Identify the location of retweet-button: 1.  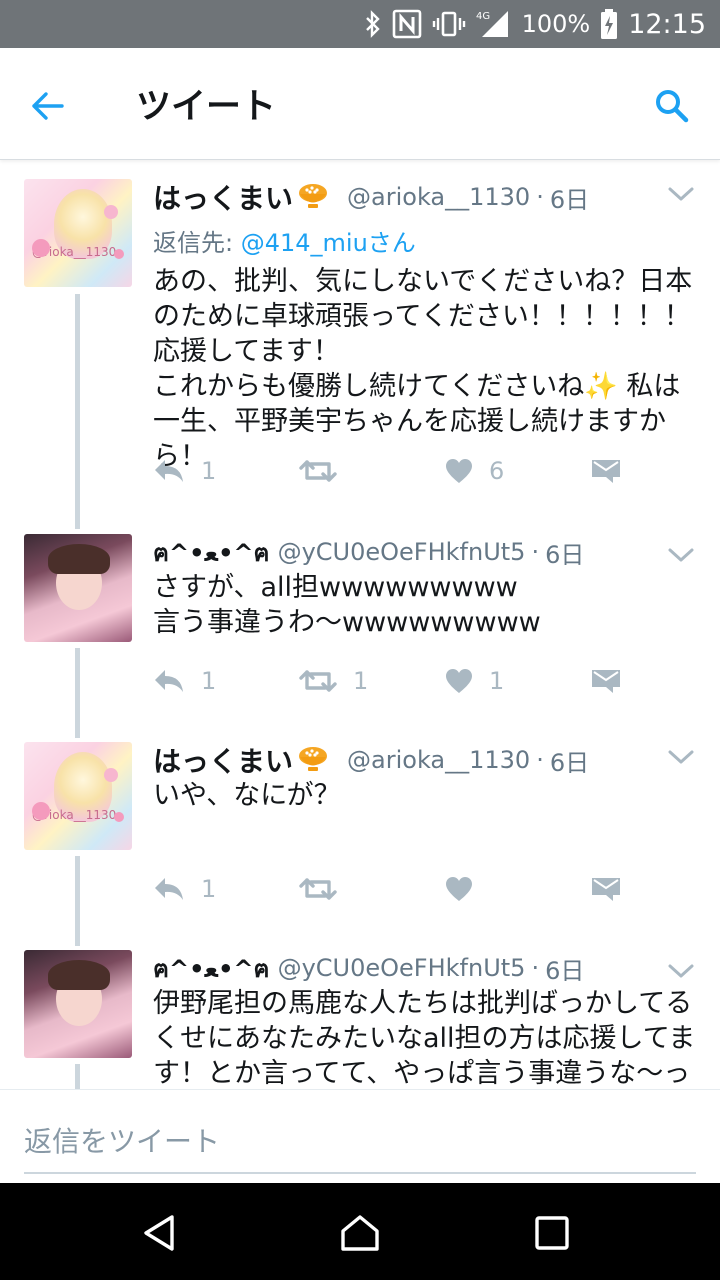
(333, 681).